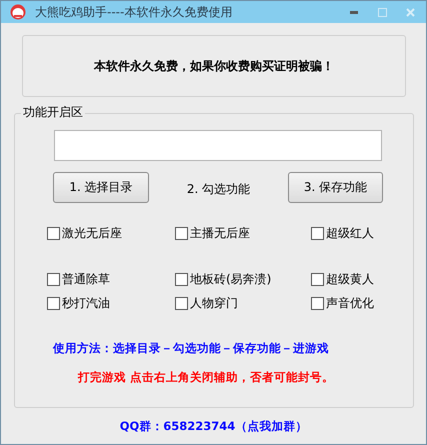  Describe the element at coordinates (354, 12) in the screenshot. I see `minimize-icon` at that location.